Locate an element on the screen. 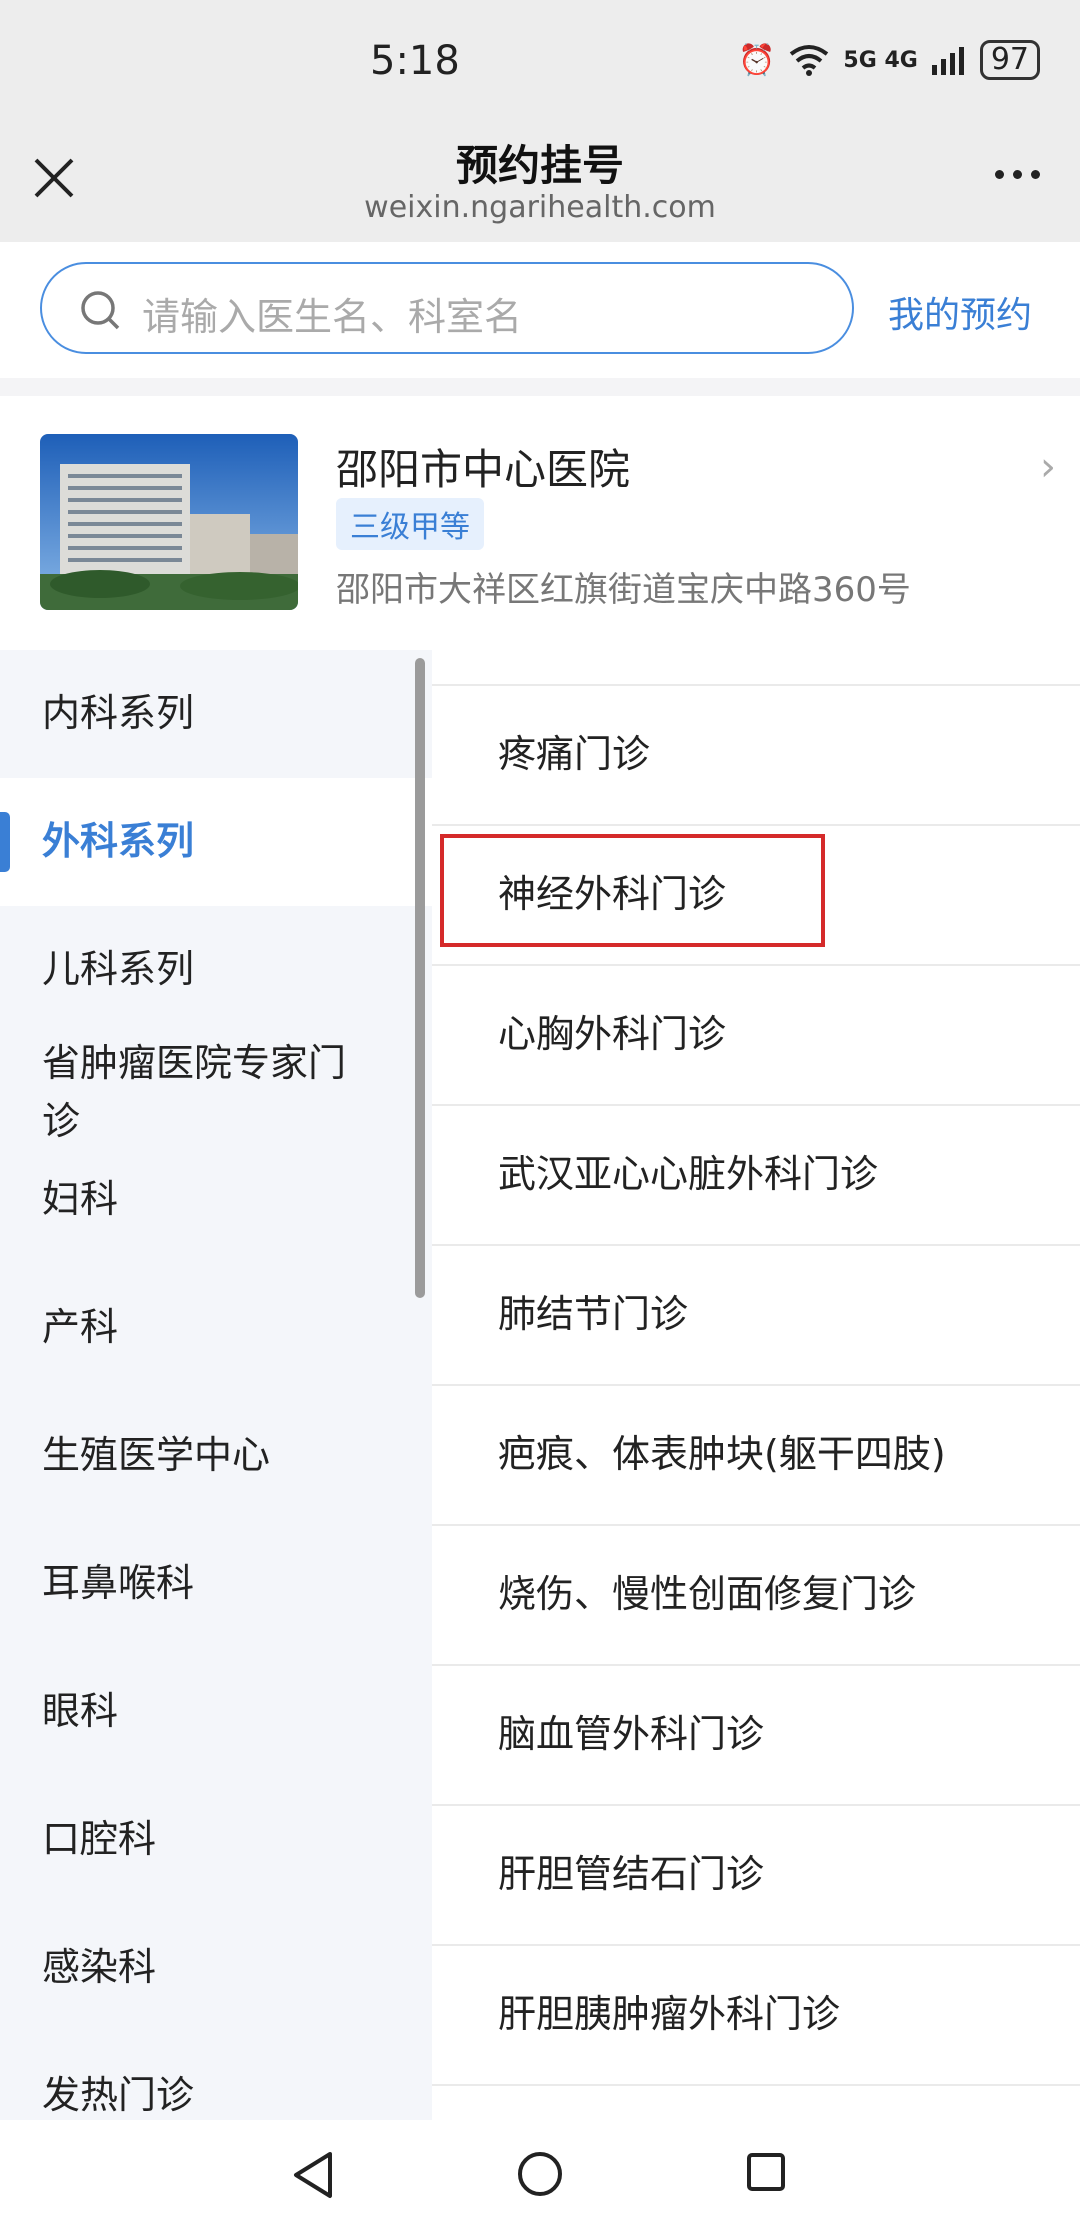 This screenshot has width=1080, height=2227. sidebar-item-obstetrics: 产科 is located at coordinates (216, 1354).